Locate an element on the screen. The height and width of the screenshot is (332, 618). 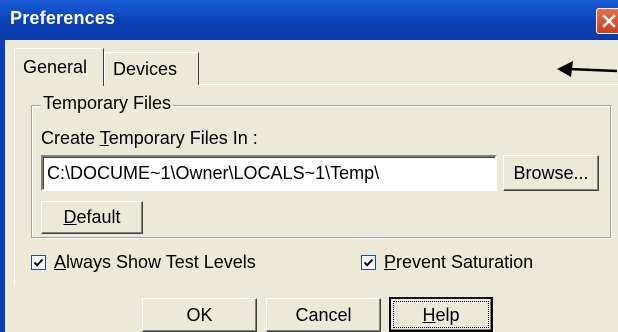
cancel-button: Cancel is located at coordinates (323, 315).